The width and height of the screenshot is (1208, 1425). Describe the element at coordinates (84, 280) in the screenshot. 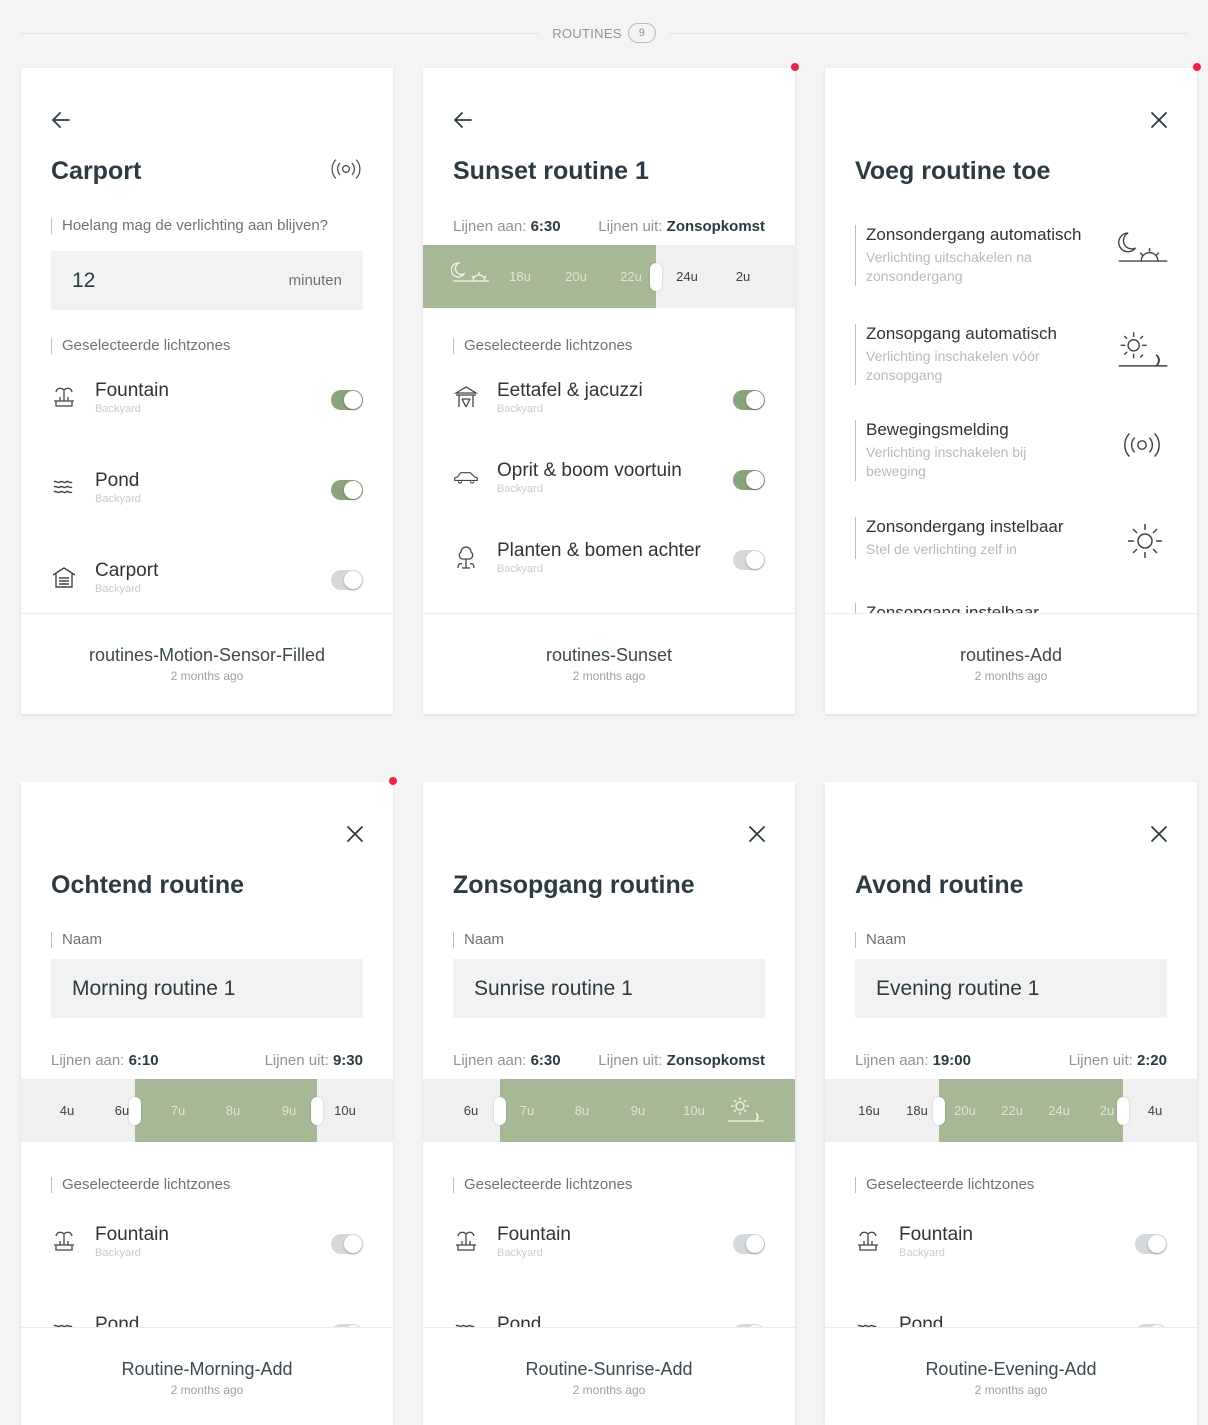

I see `duration-value: 12` at that location.